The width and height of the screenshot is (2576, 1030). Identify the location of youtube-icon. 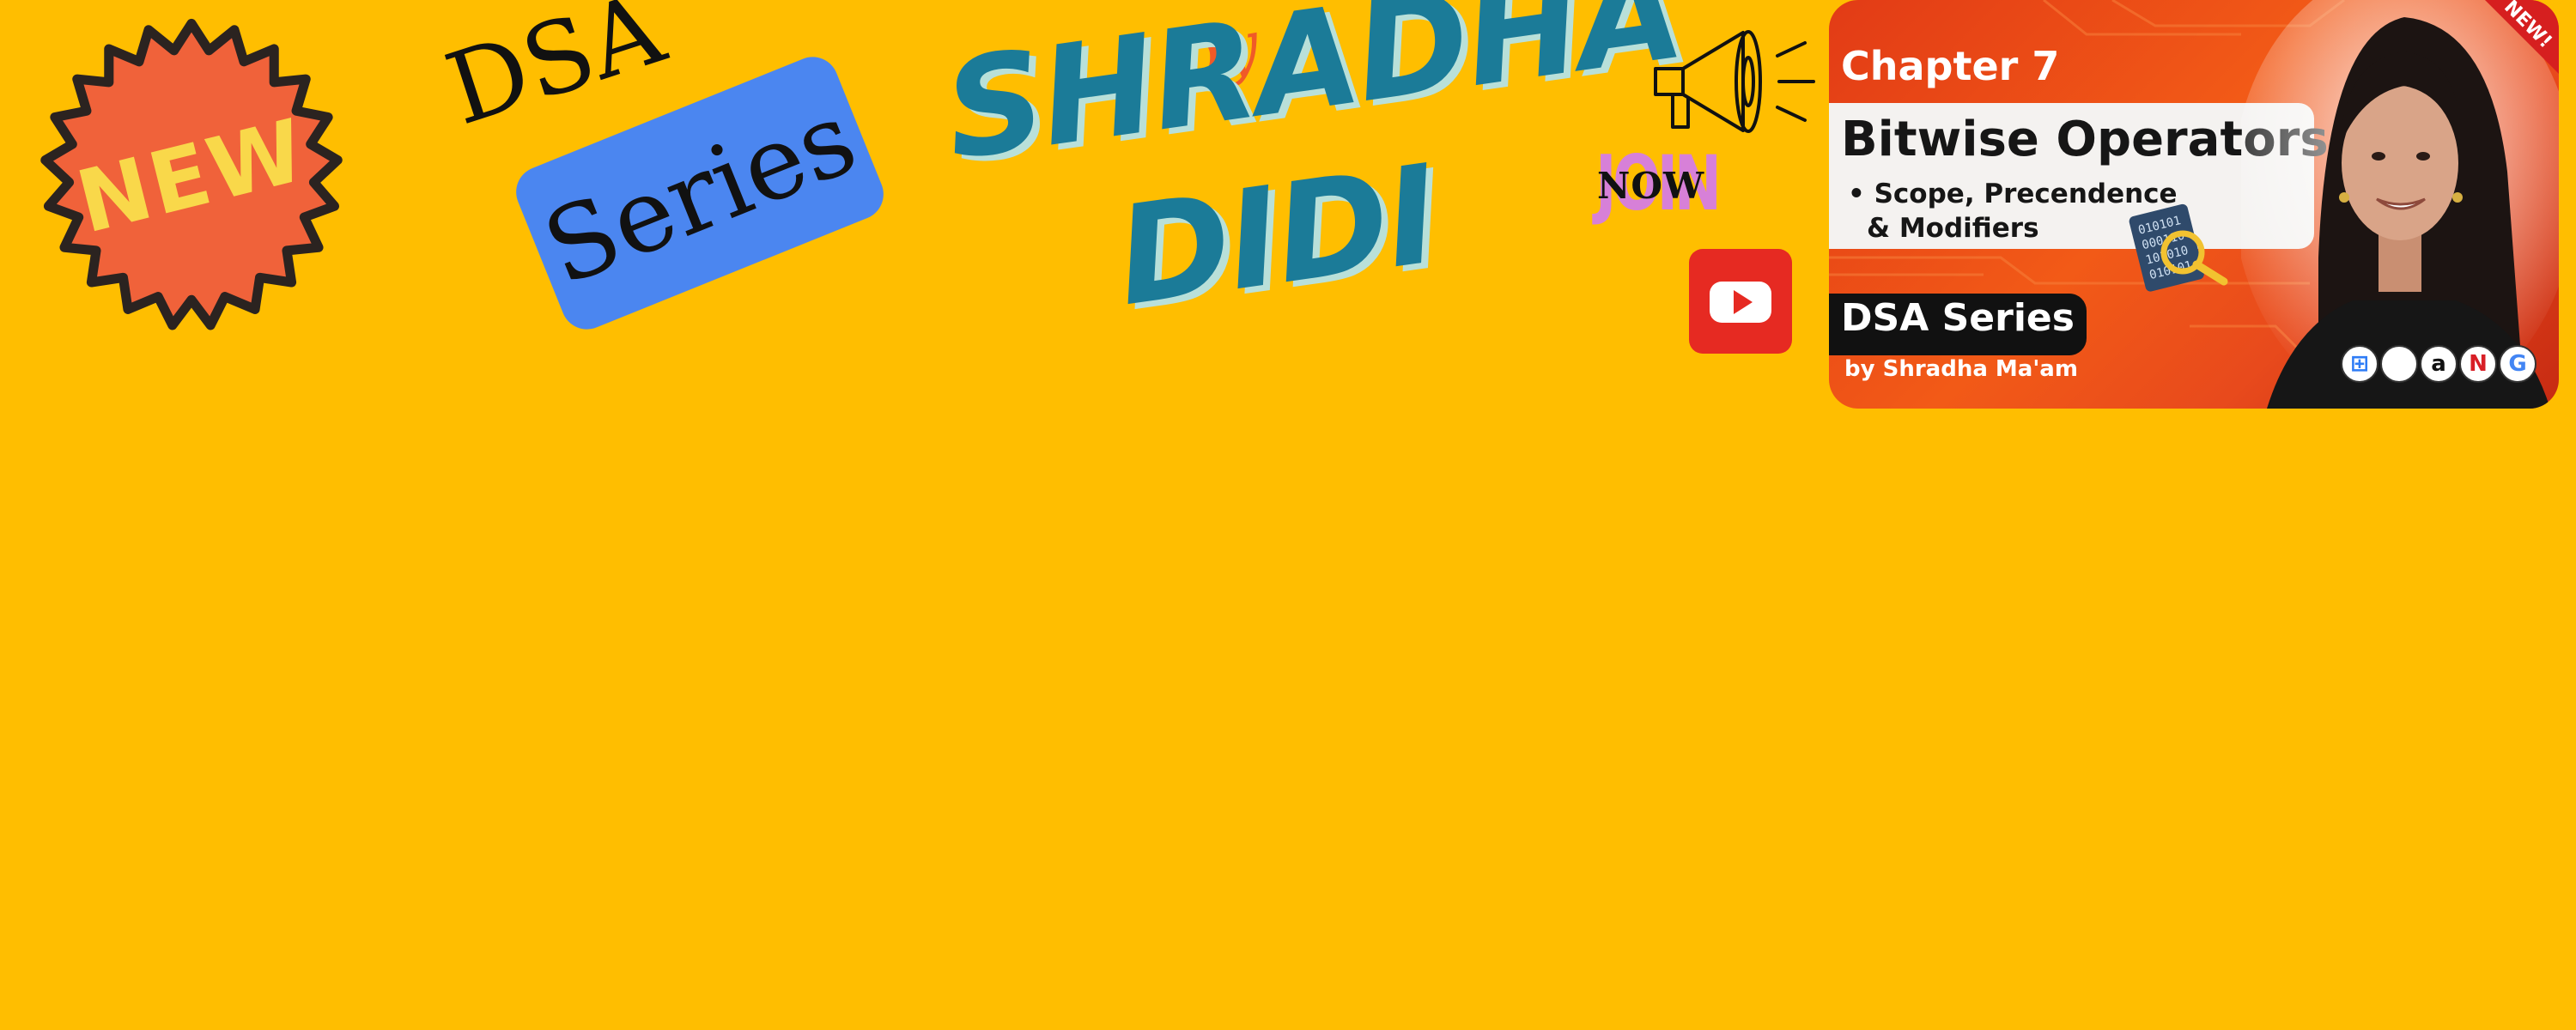
(1740, 301).